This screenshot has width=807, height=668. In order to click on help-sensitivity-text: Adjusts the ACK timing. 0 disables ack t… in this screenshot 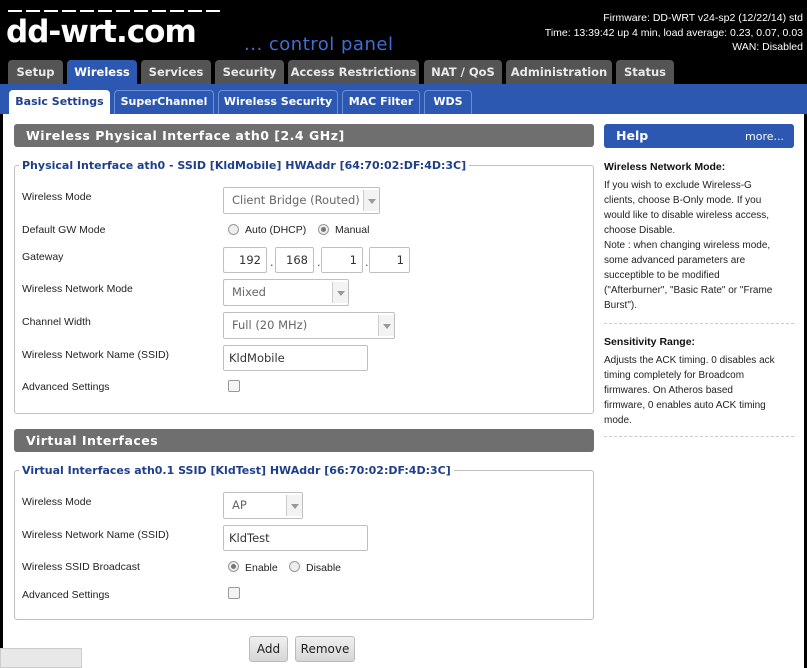, I will do `click(689, 390)`.